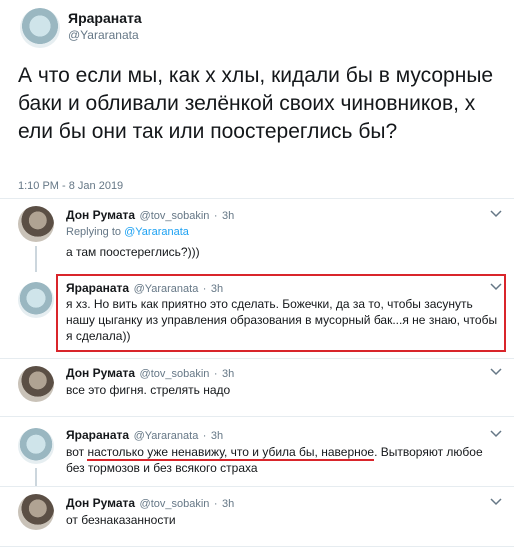  I want to click on reply-text-prefix: вот, so click(77, 452).